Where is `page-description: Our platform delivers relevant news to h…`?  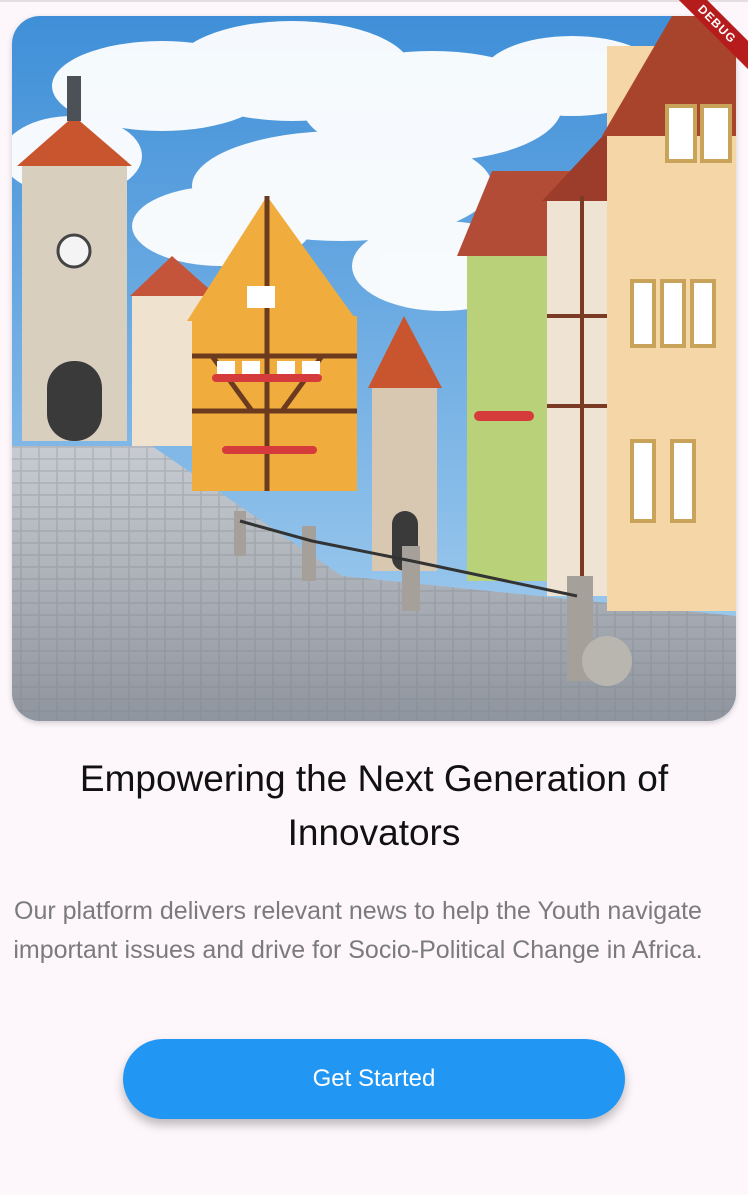
page-description: Our platform delivers relevant news to h… is located at coordinates (358, 930).